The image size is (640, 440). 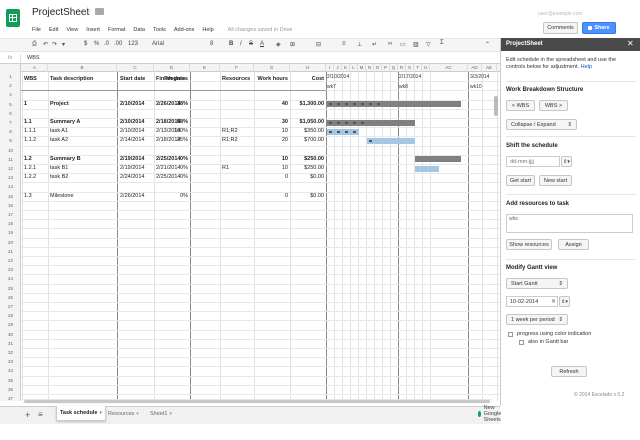 What do you see at coordinates (285, 159) in the screenshot?
I see `cell-work: 10` at bounding box center [285, 159].